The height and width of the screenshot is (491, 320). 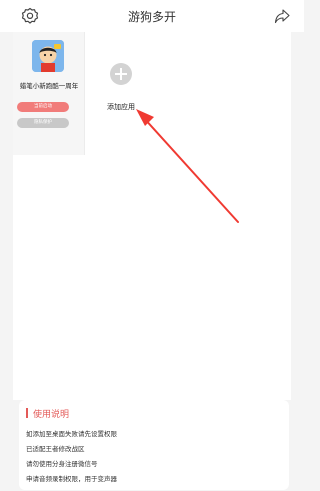 What do you see at coordinates (27, 413) in the screenshot?
I see `accent-bar` at bounding box center [27, 413].